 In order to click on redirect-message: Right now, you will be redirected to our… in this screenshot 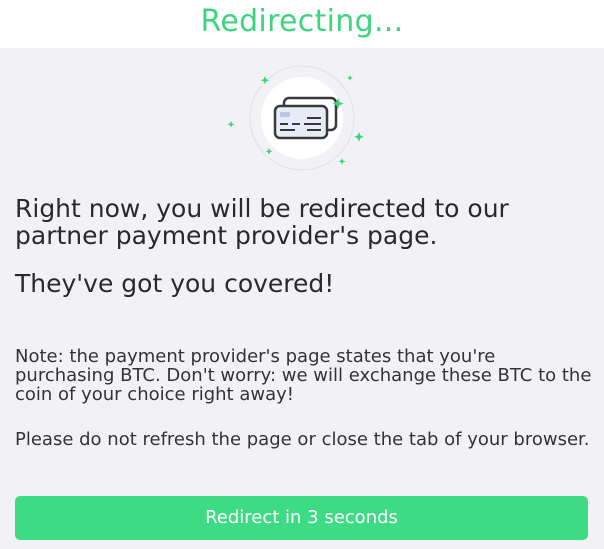, I will do `click(262, 222)`.